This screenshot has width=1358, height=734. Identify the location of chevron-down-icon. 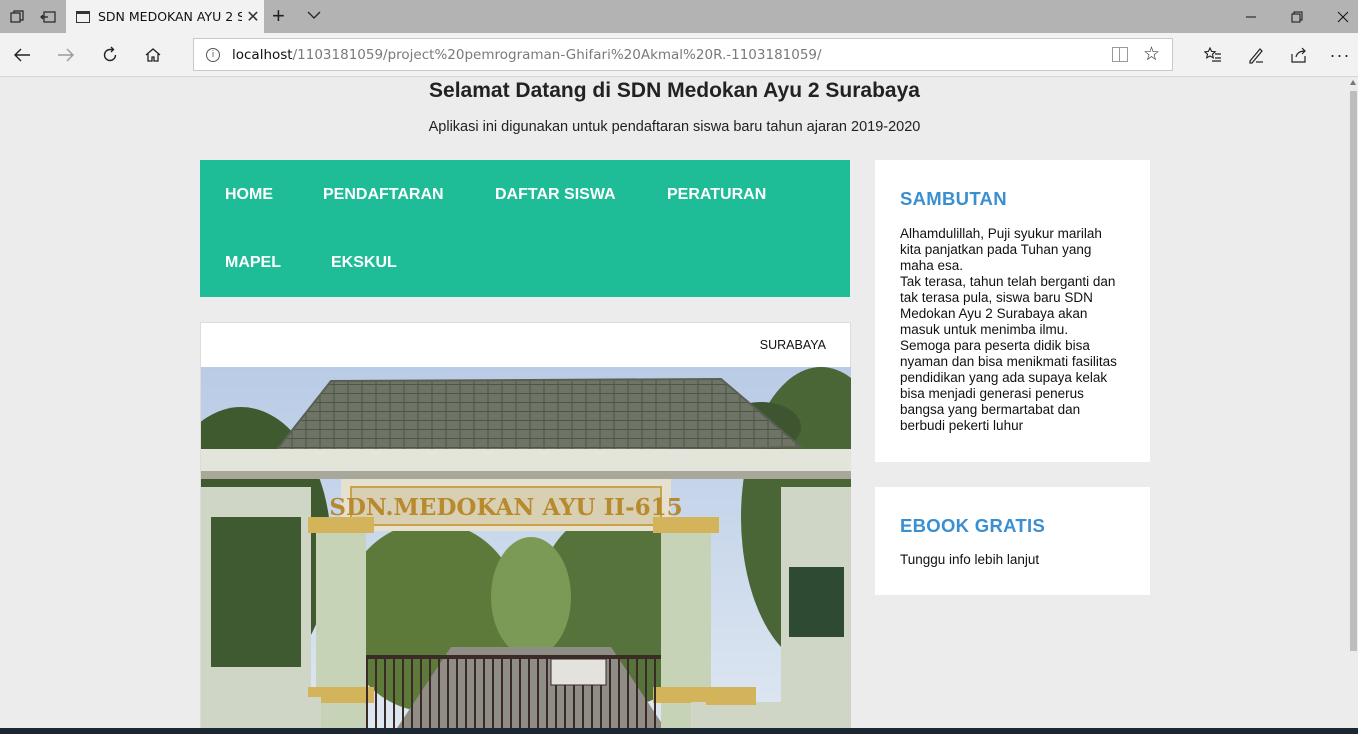
(314, 15).